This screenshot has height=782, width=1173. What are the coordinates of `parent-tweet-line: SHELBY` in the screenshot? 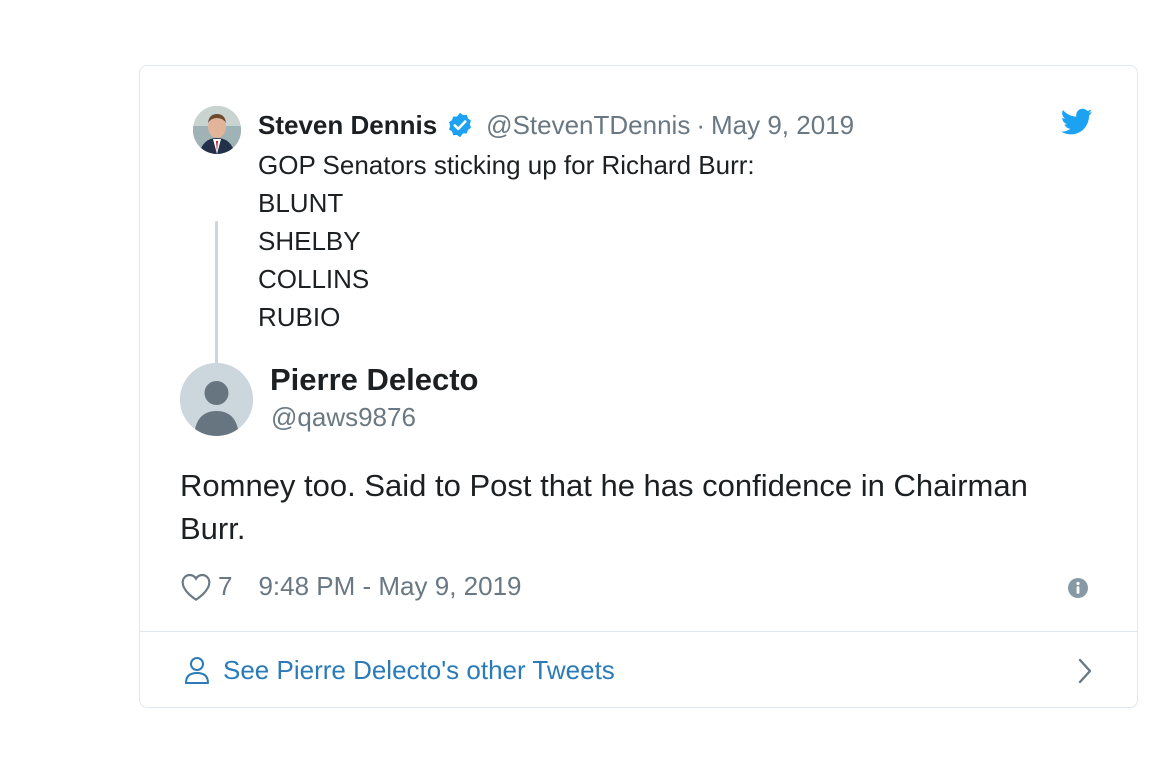 It's located at (309, 241).